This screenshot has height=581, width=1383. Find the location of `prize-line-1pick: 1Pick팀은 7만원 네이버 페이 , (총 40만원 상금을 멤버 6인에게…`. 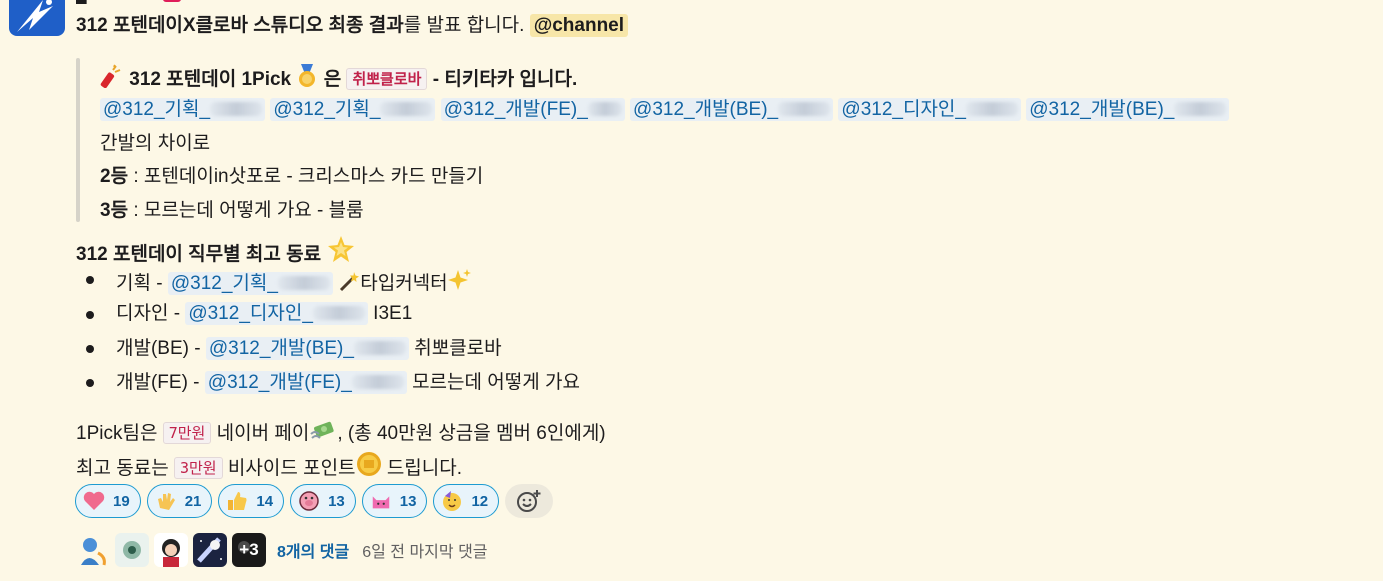

prize-line-1pick: 1Pick팀은 7만원 네이버 페이 , (총 40만원 상금을 멤버 6인에게… is located at coordinates (341, 432).